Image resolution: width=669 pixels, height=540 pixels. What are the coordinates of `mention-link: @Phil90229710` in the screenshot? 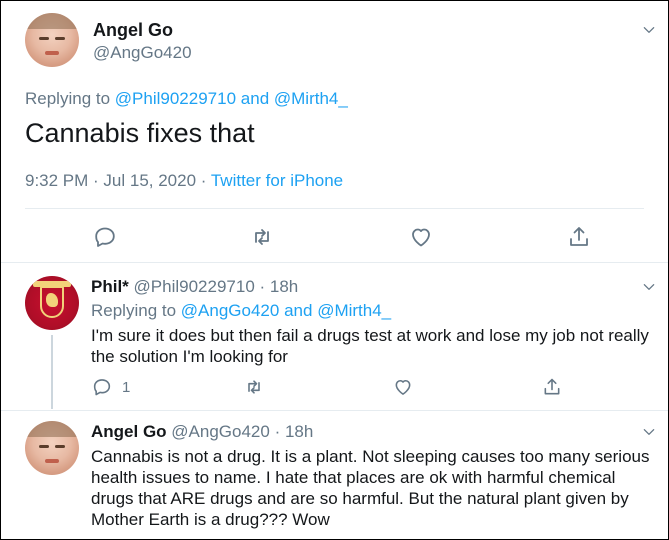 It's located at (175, 98).